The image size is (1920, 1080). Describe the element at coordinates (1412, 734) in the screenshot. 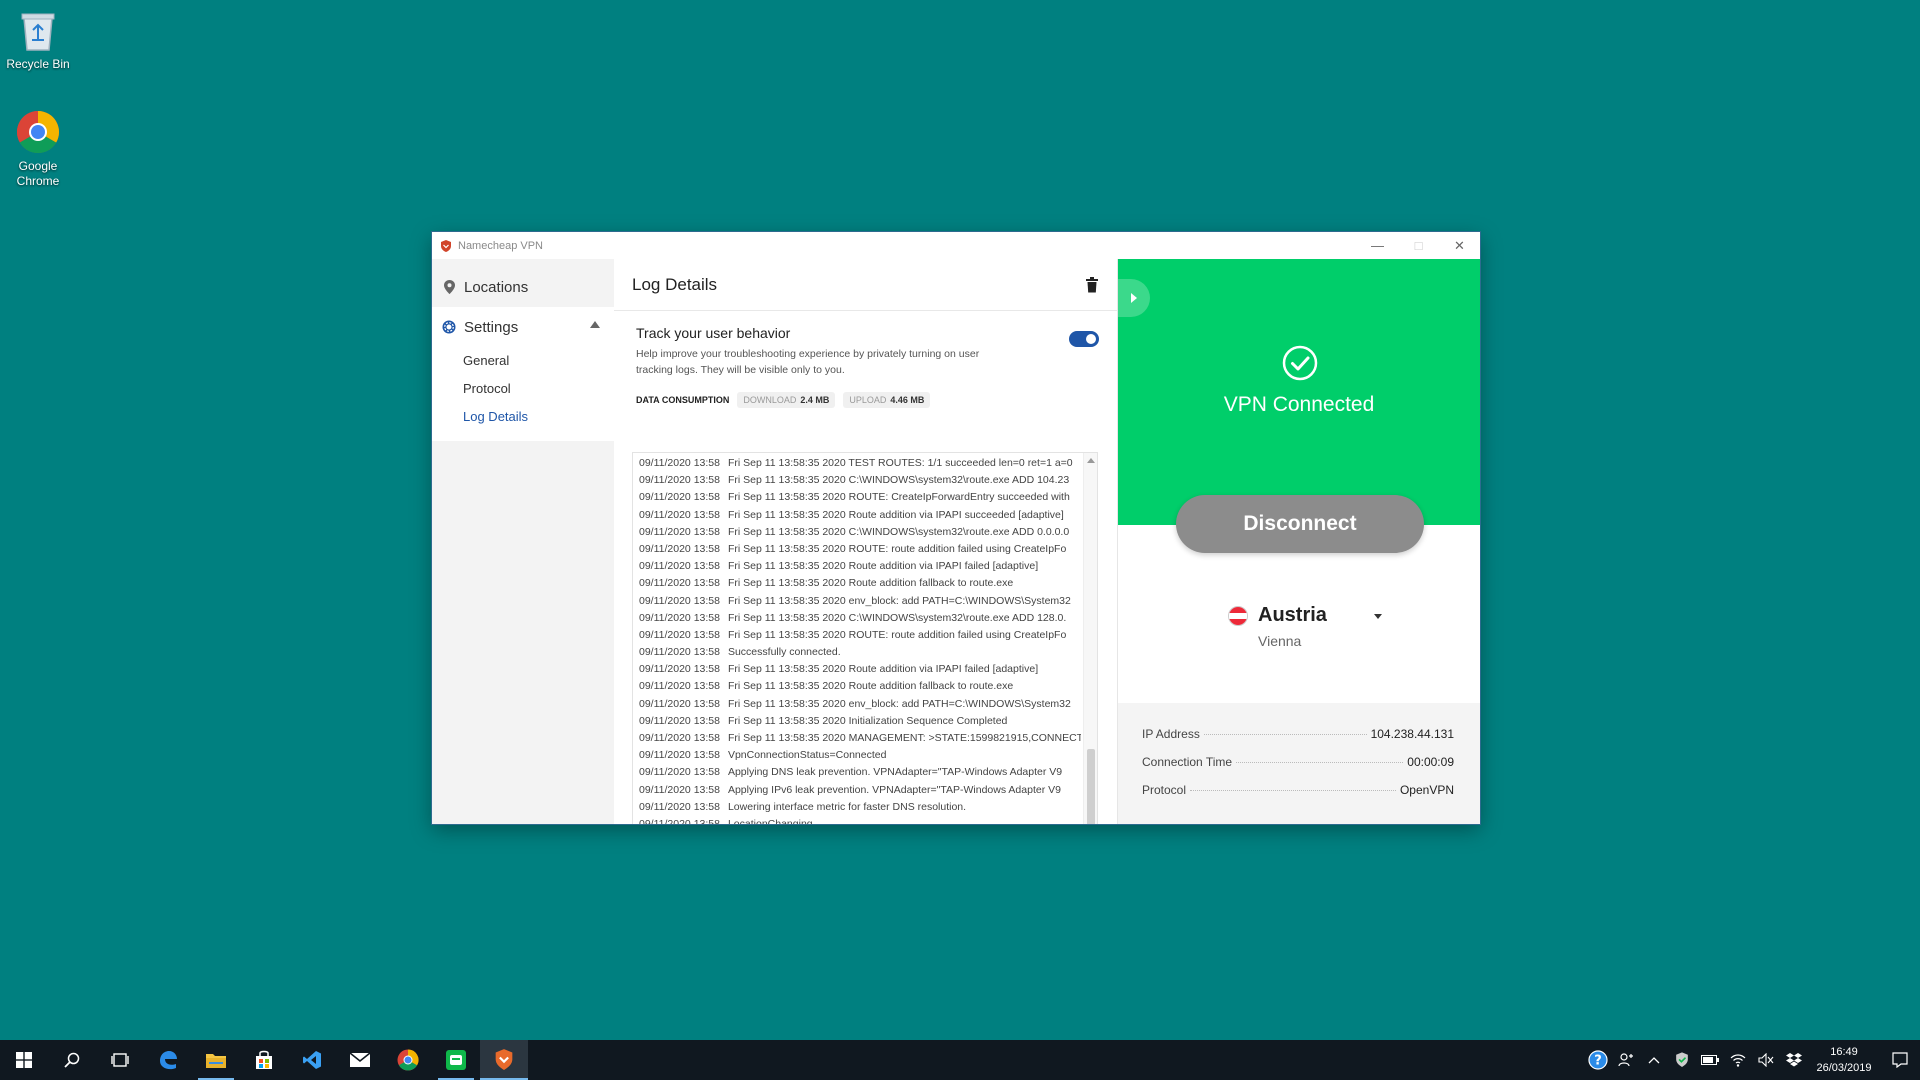

I see `ip-address-value: 104.238.44.131` at that location.